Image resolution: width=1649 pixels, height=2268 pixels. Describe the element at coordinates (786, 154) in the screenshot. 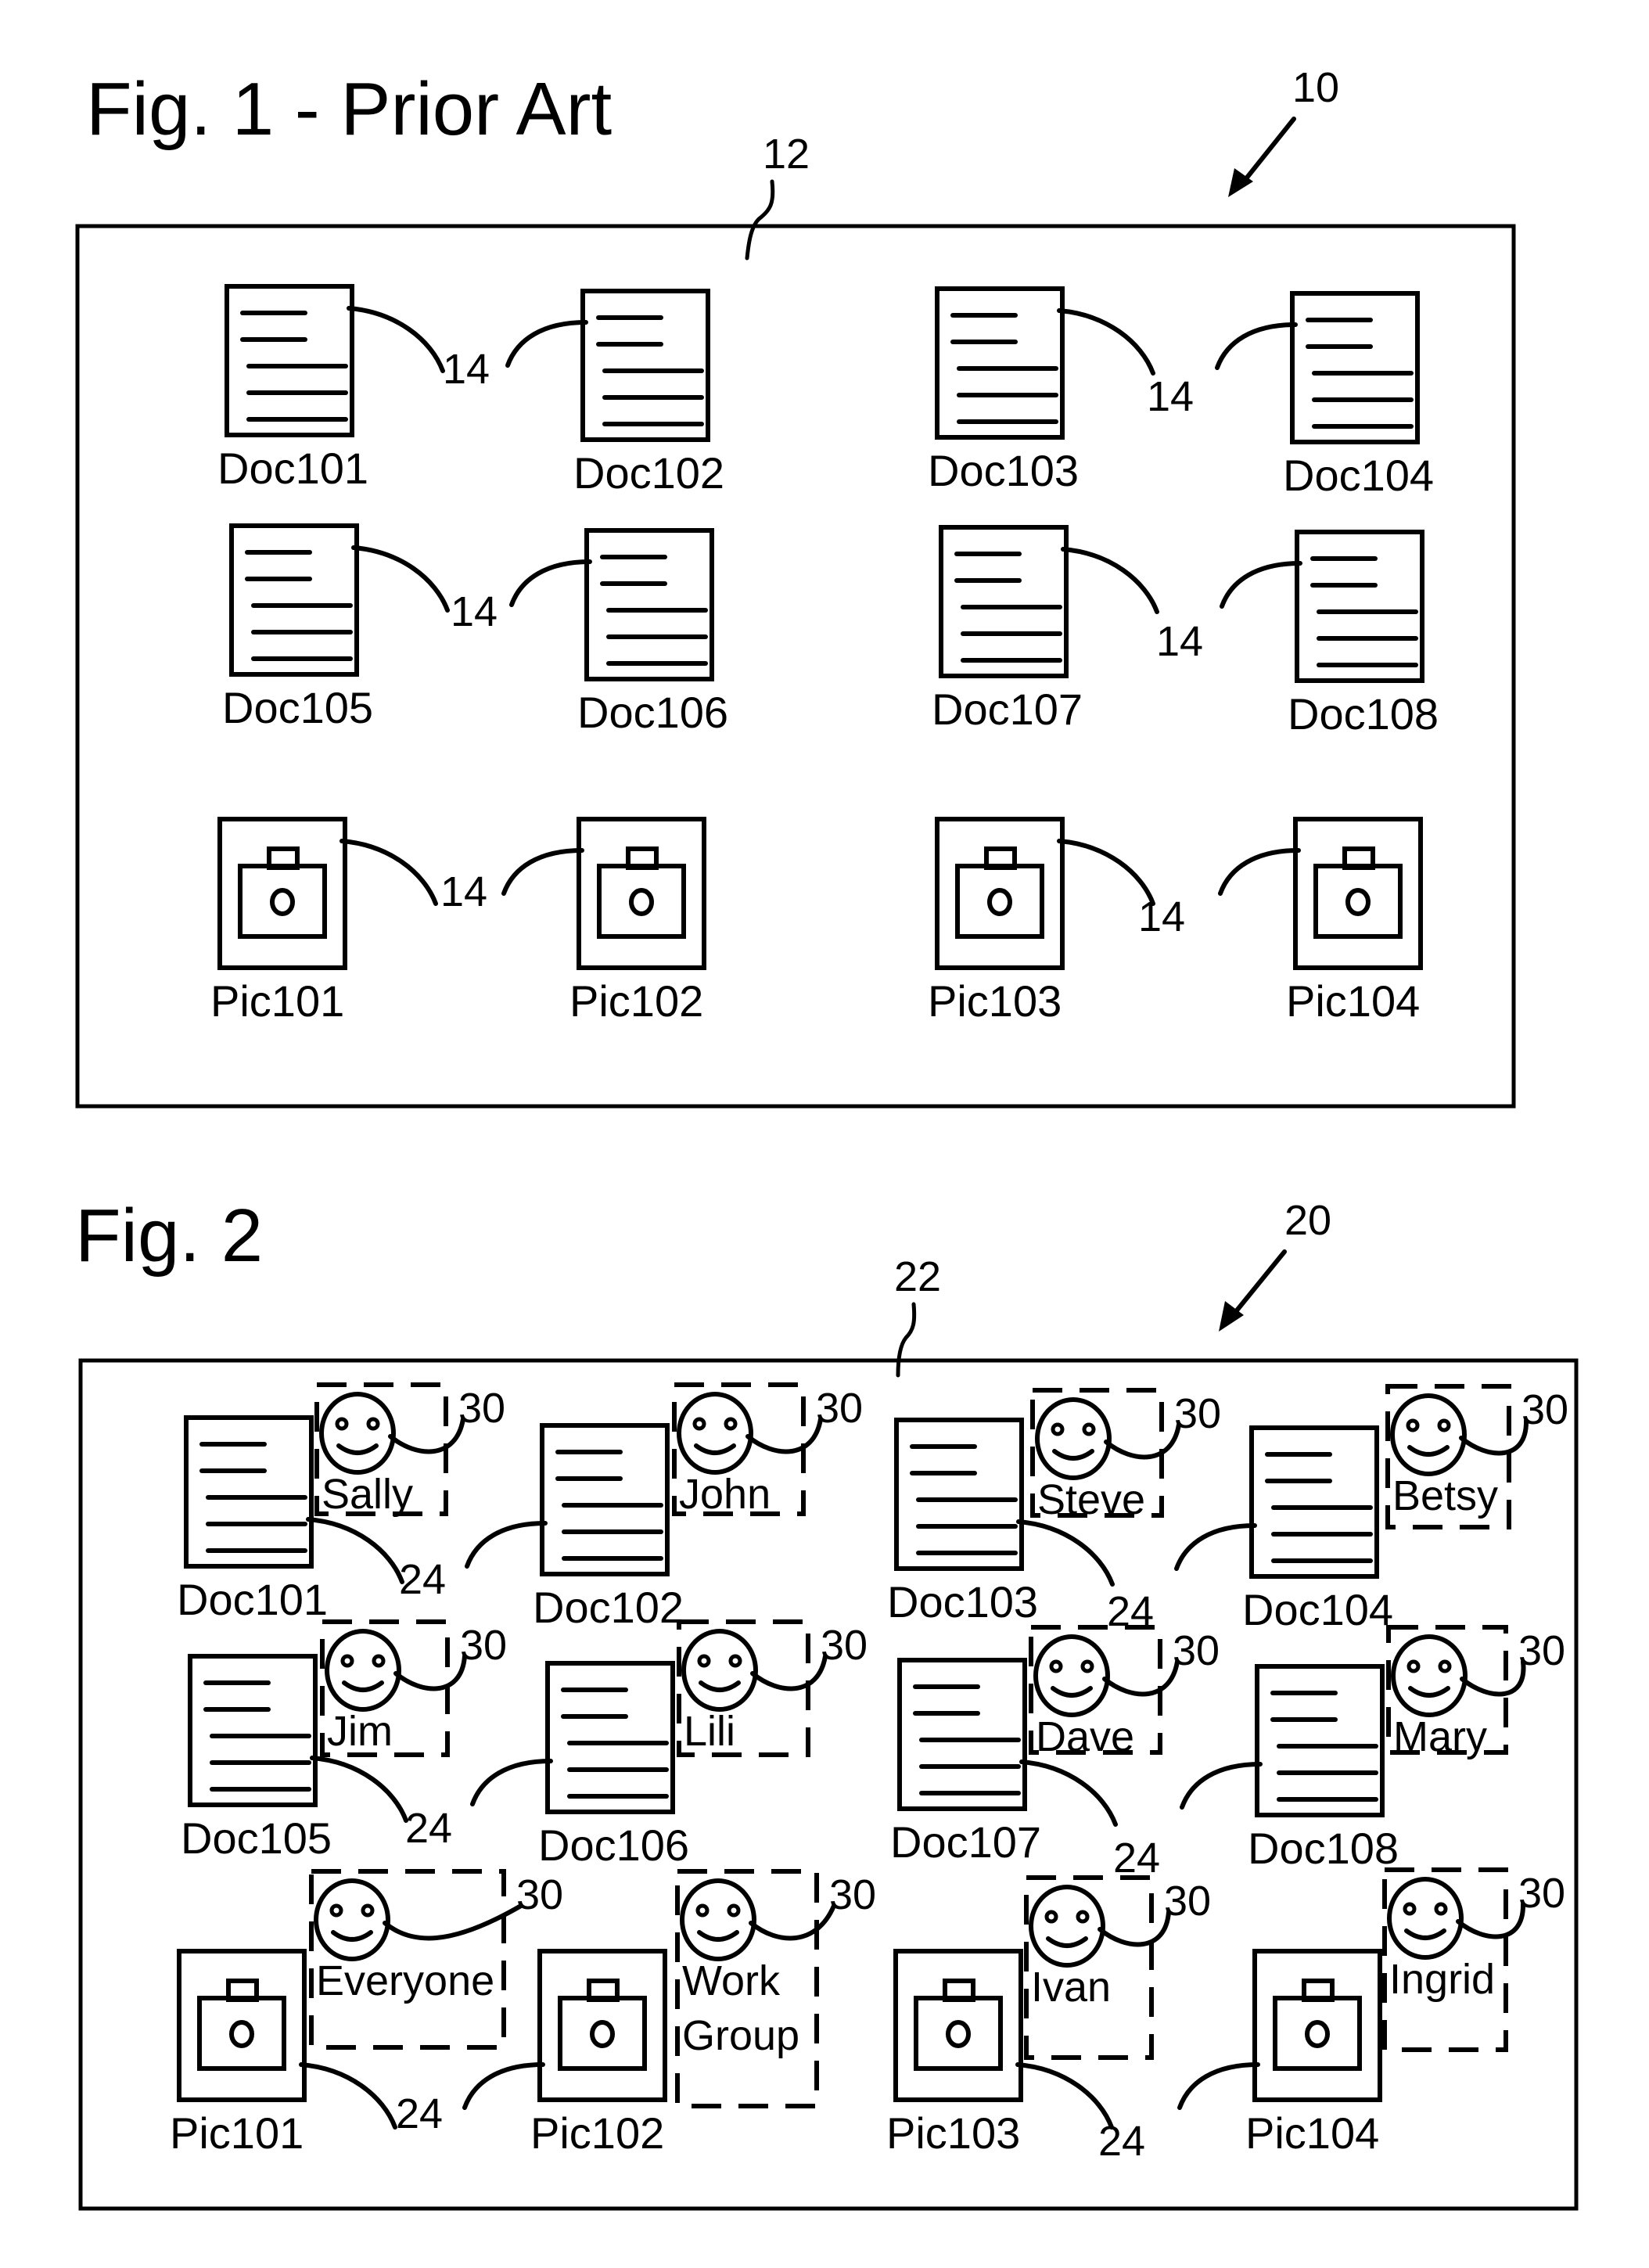

I see `figure-1-area-ref: 12` at that location.